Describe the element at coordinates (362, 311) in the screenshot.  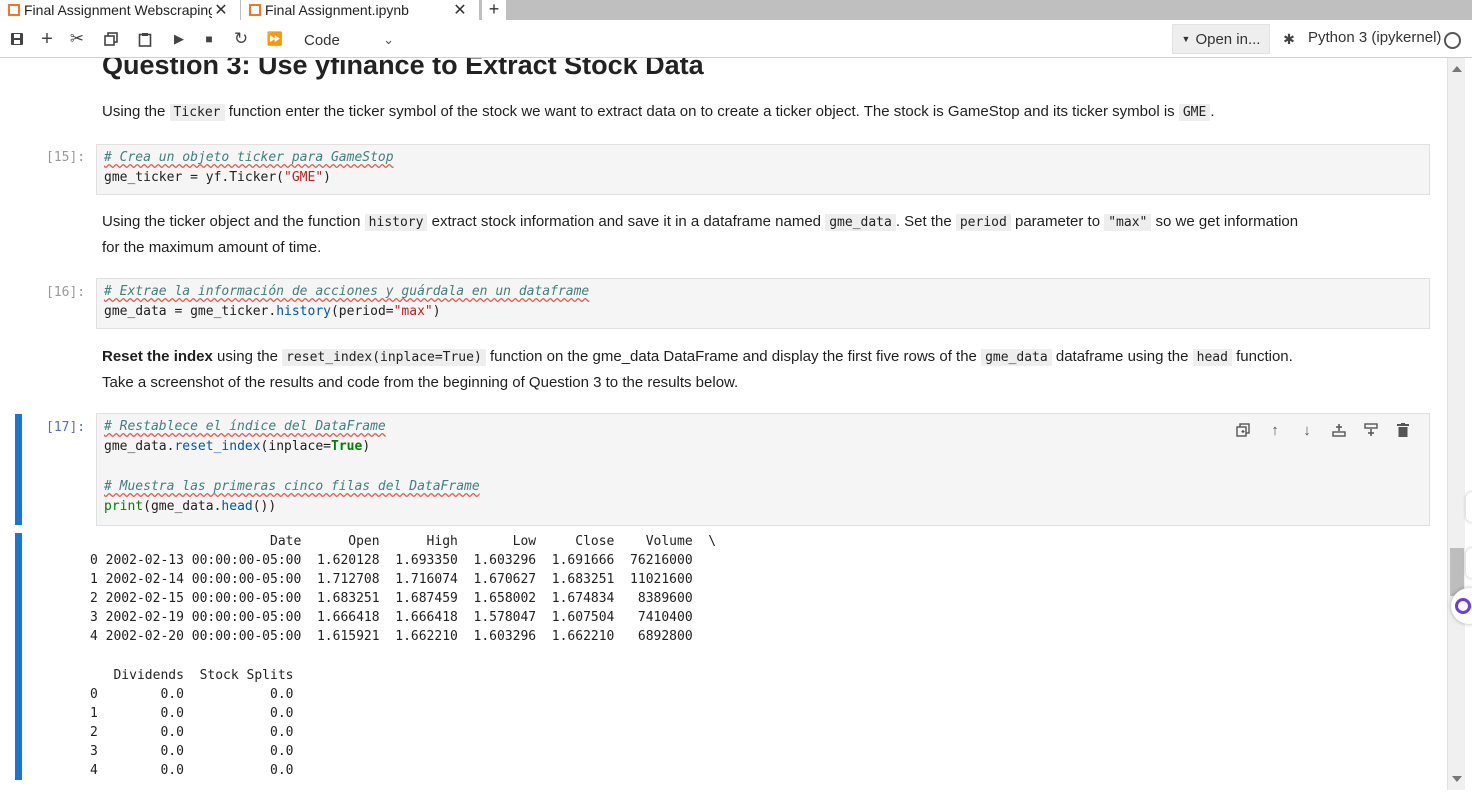
I see `code-text: (period=` at that location.